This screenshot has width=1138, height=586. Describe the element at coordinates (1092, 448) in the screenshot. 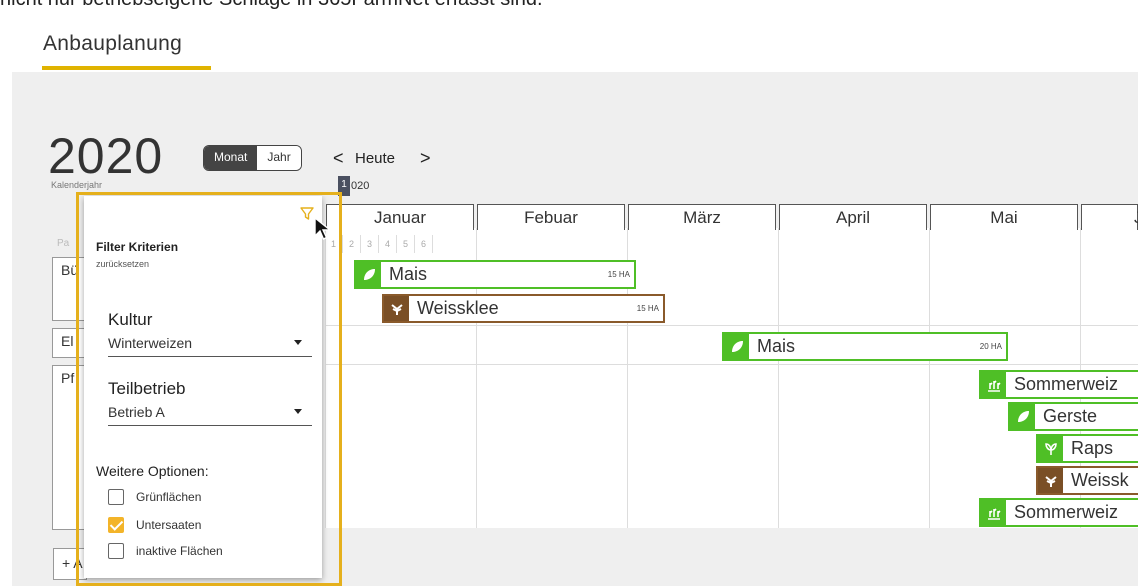

I see `crop-name: Raps` at that location.